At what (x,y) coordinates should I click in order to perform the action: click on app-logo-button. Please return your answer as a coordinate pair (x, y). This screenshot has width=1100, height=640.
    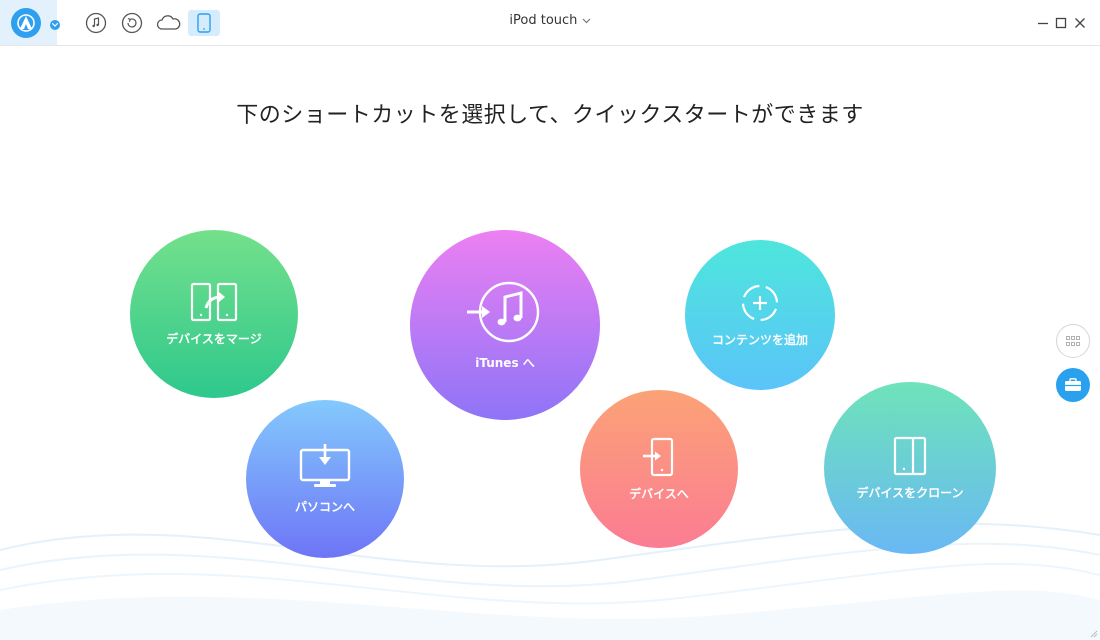
    Looking at the image, I should click on (30, 22).